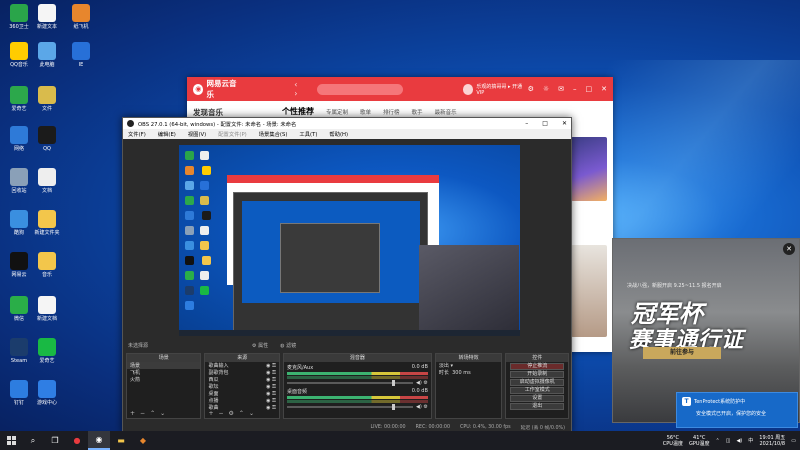 The image size is (800, 450). I want to click on ime-indicator: 中, so click(750, 440).